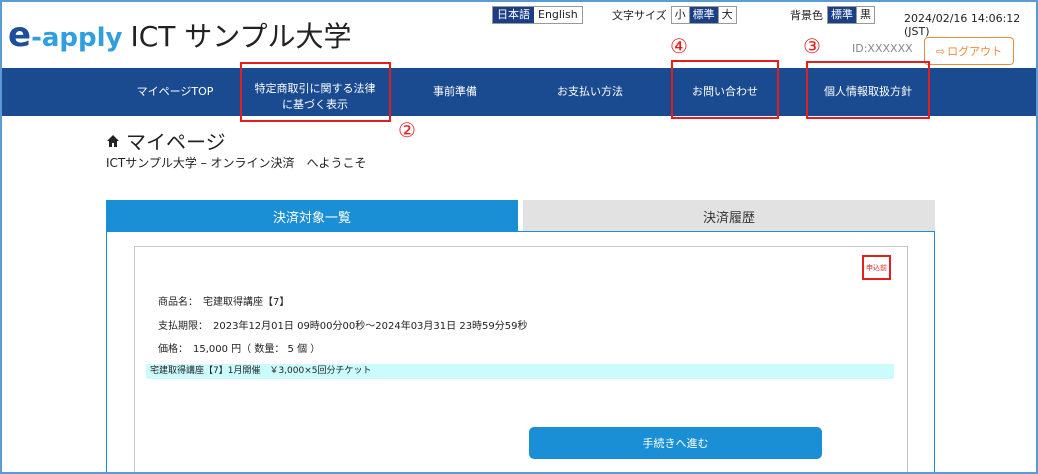 The height and width of the screenshot is (474, 1038). I want to click on lang-japanese: 日本語, so click(513, 15).